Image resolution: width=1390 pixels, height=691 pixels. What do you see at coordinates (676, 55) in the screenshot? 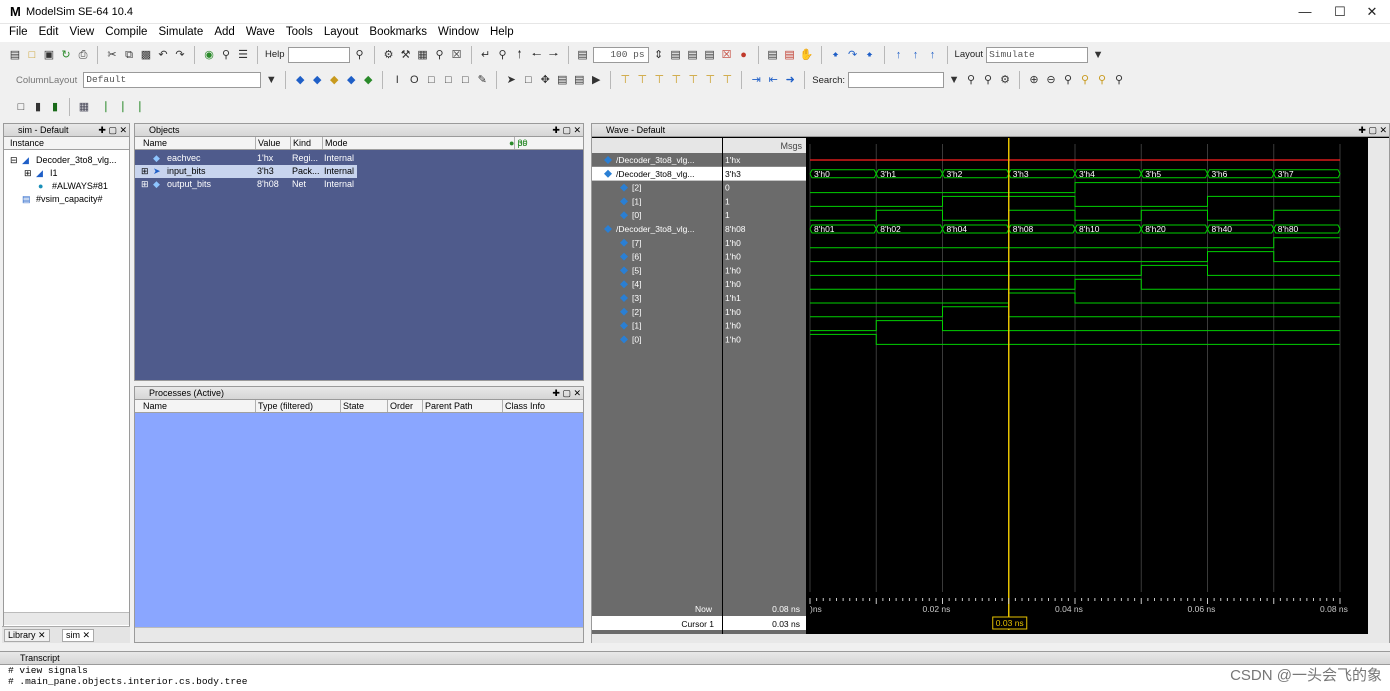
I see `run-icon: ▤` at bounding box center [676, 55].